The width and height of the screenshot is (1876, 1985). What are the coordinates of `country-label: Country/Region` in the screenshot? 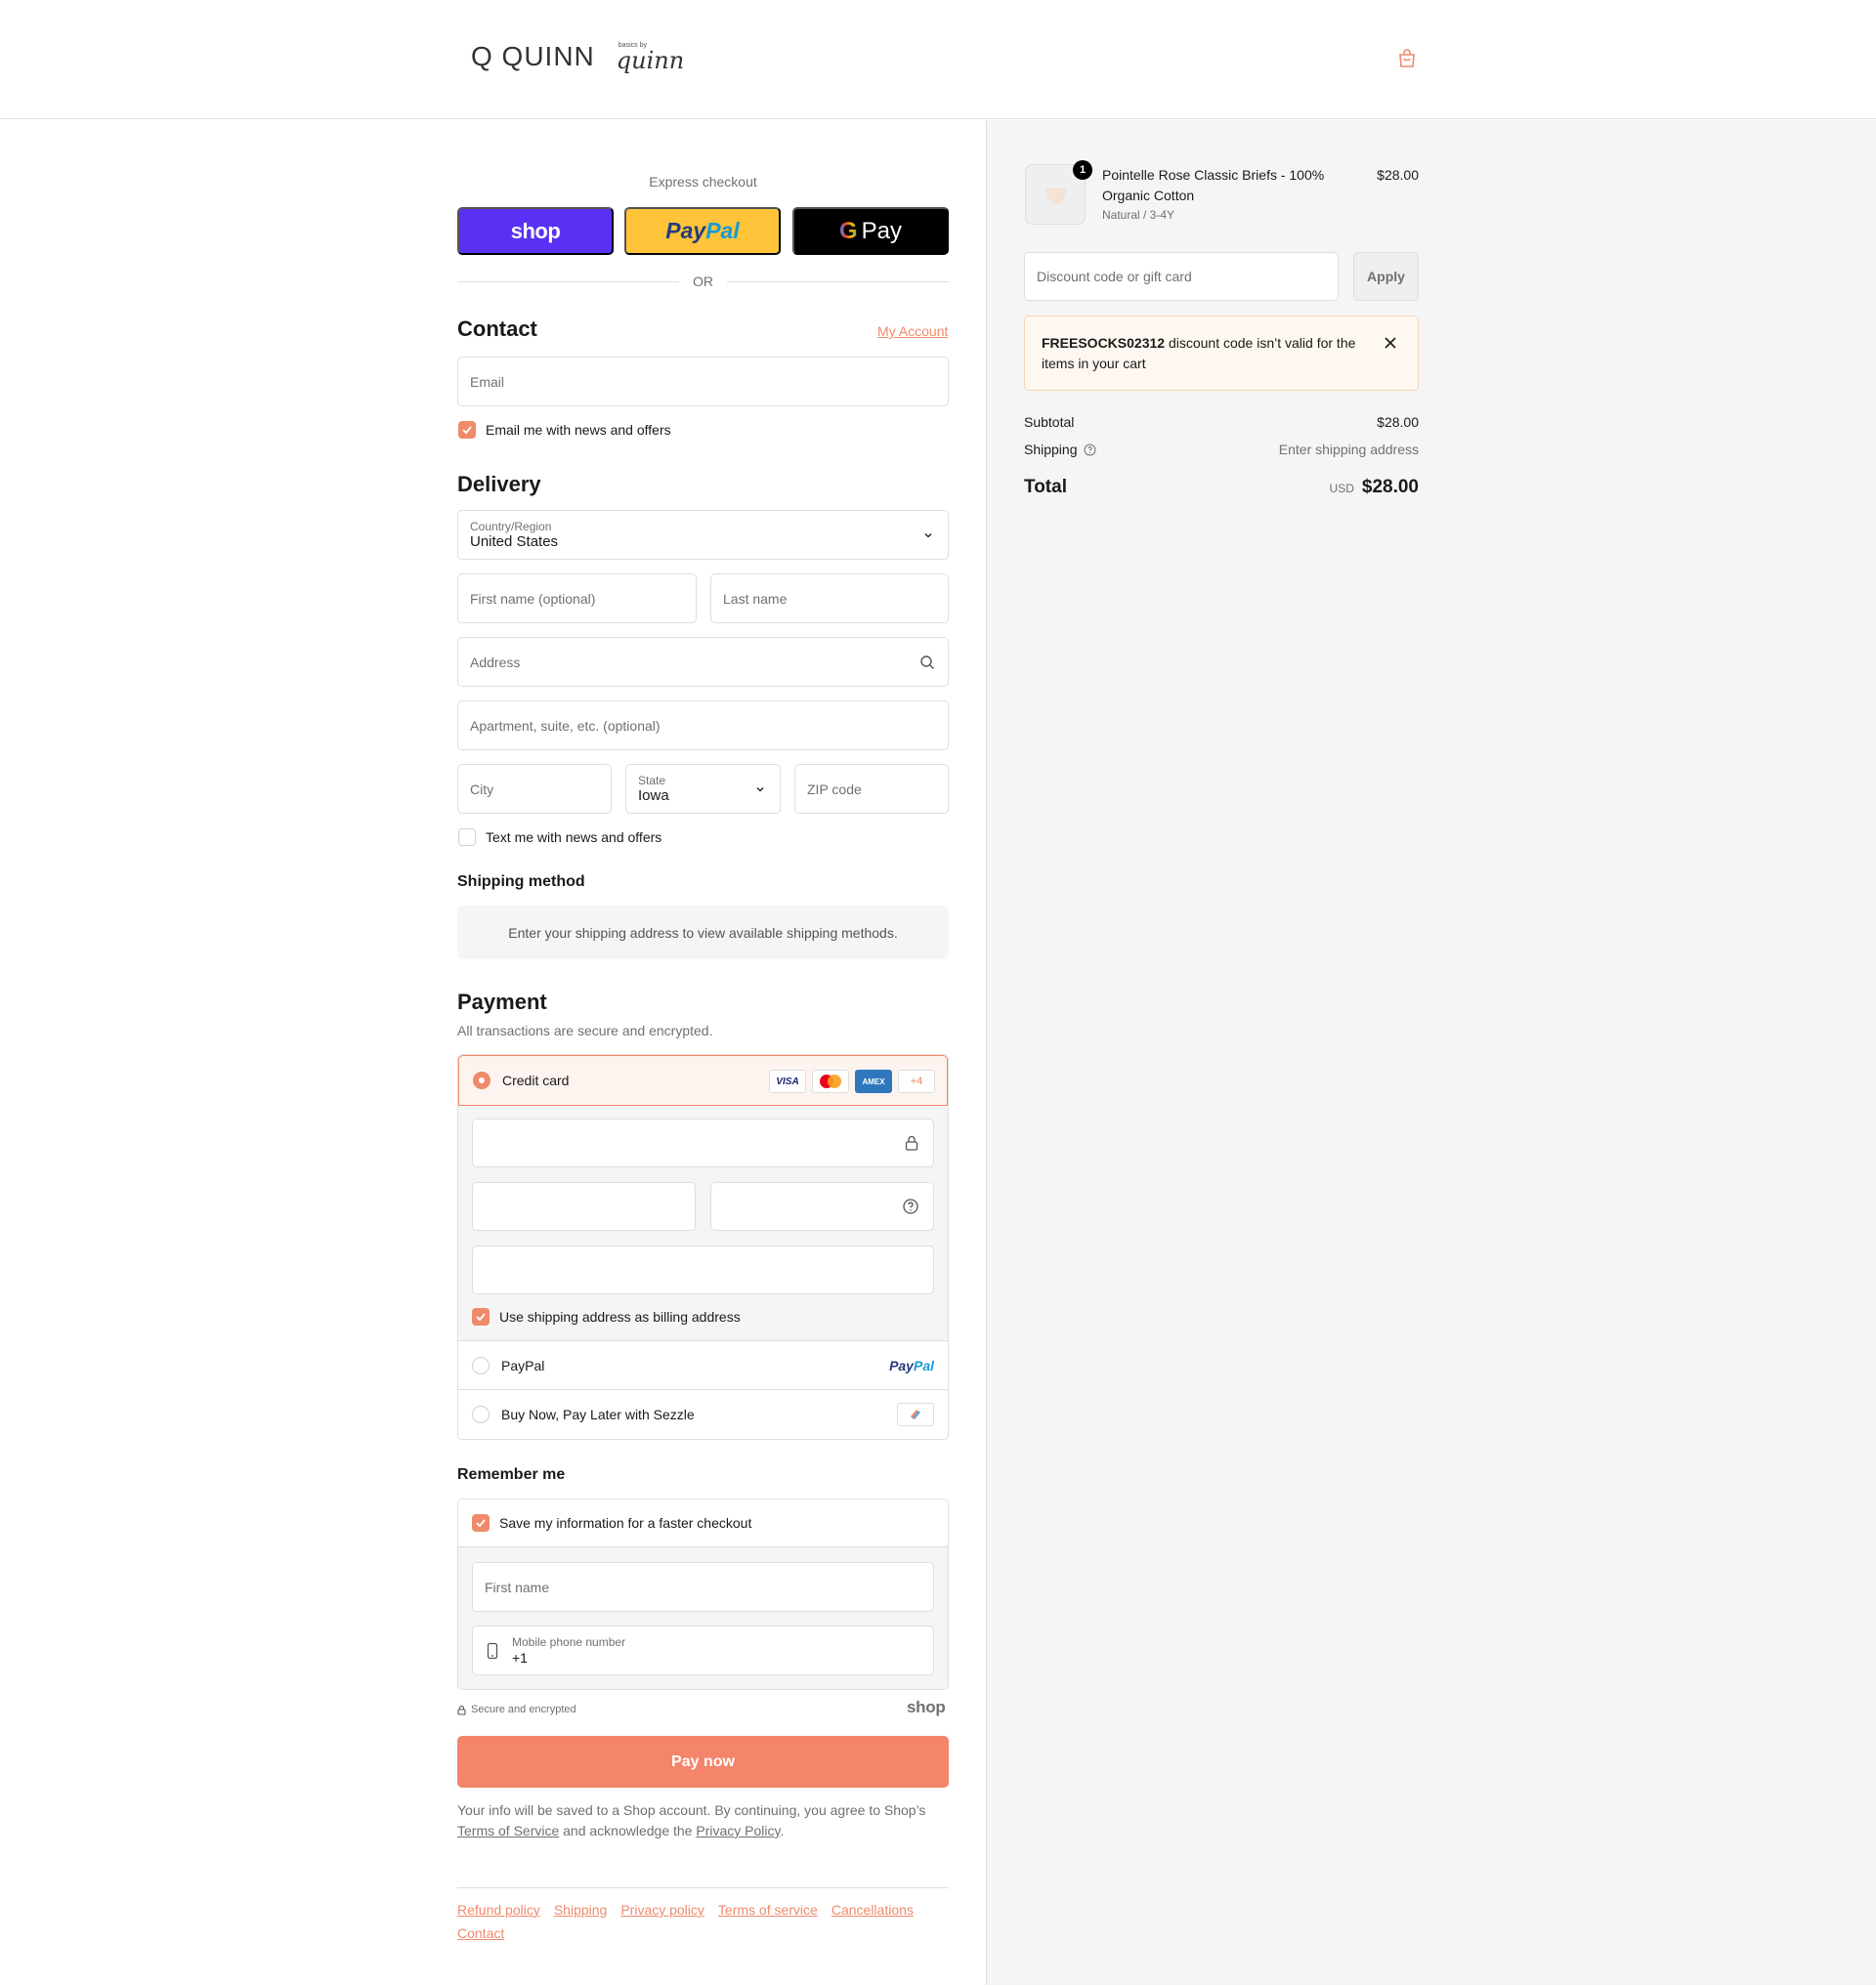 It's located at (511, 526).